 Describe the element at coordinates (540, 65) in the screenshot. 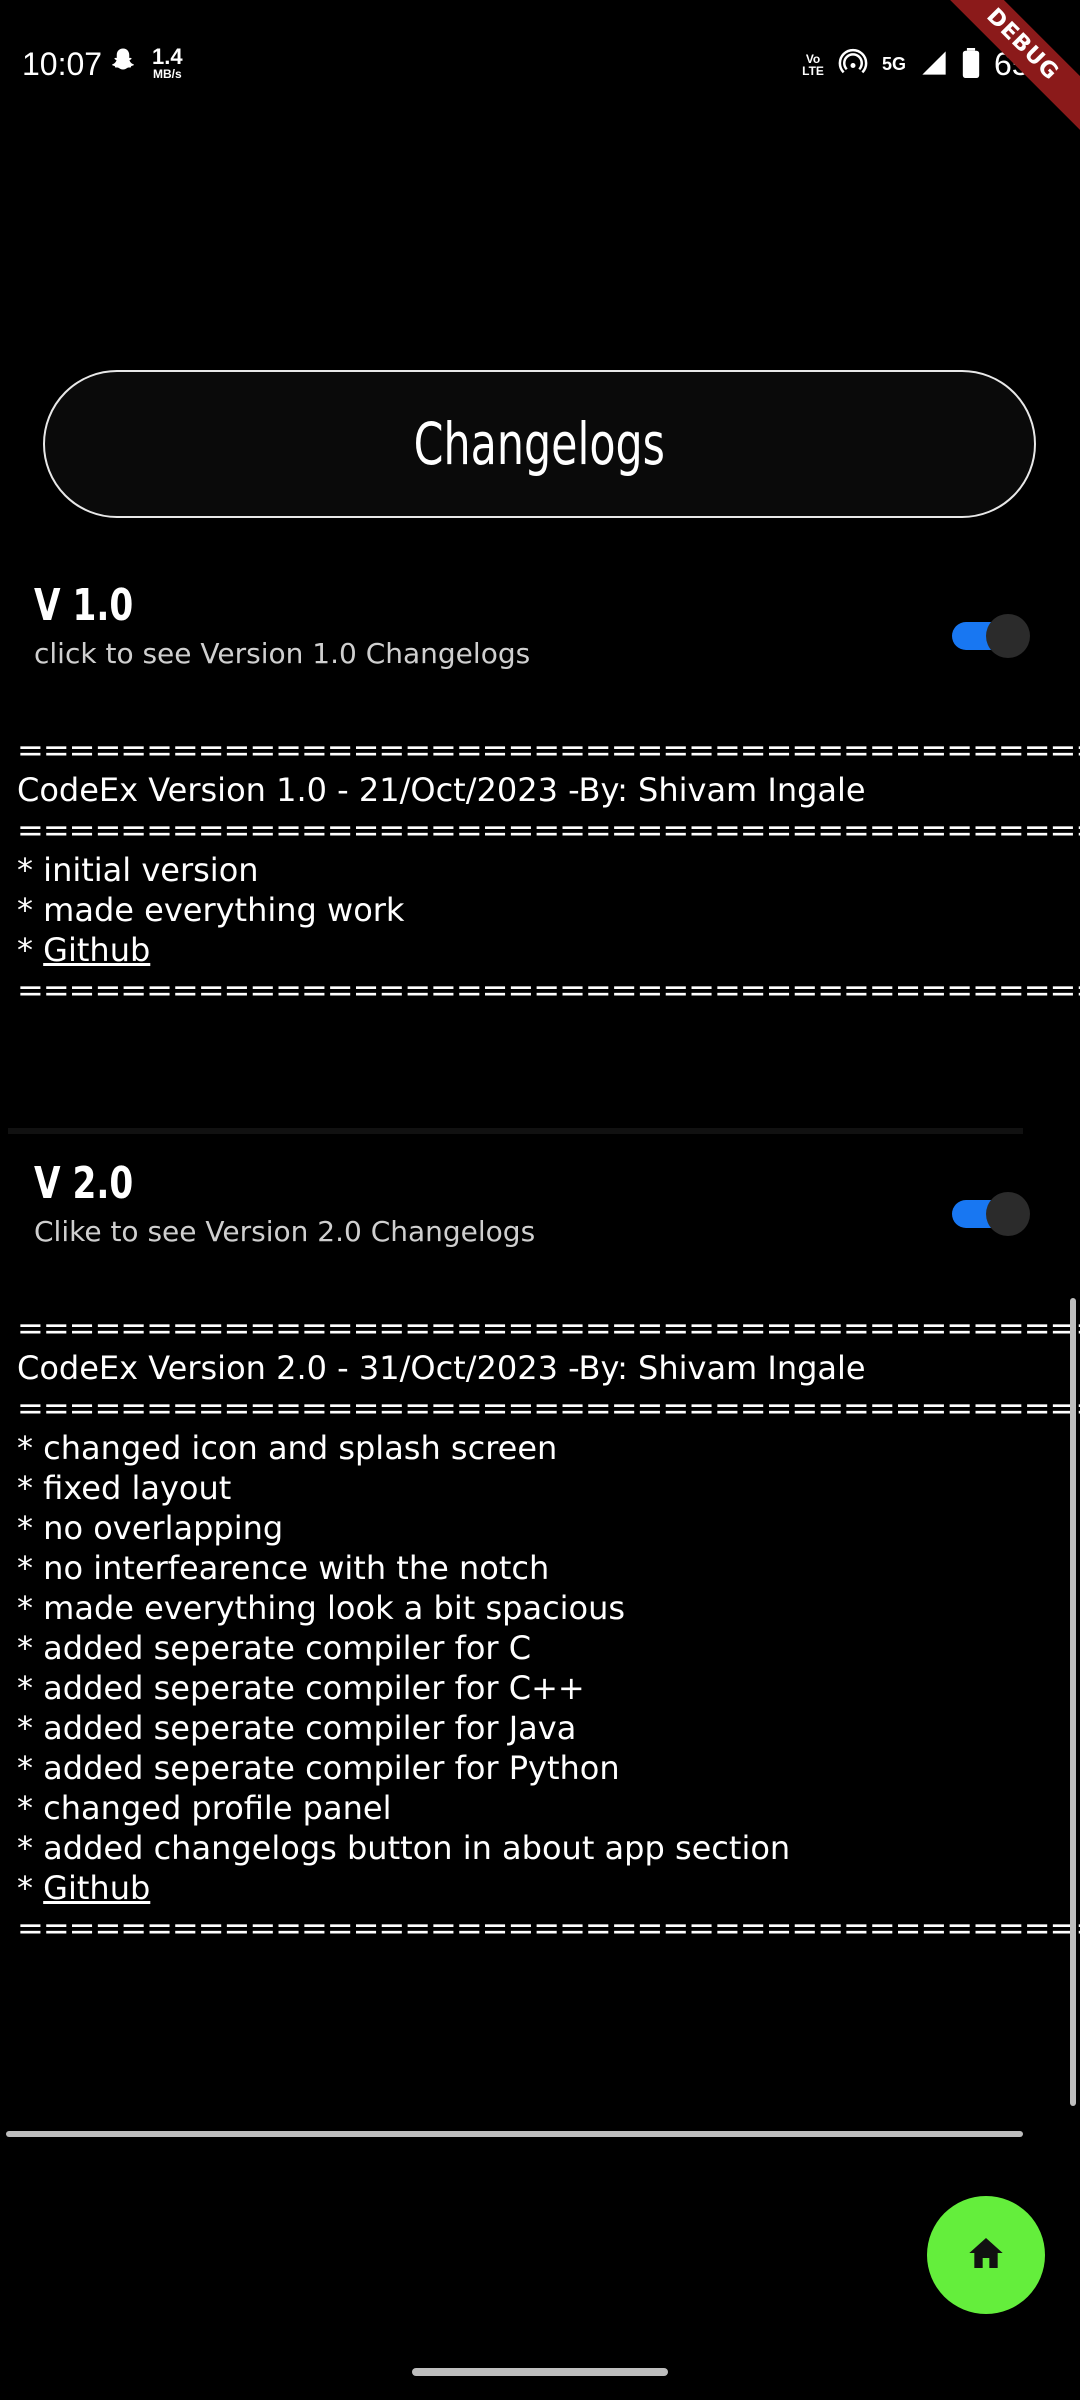

I see `status-bar: 10:07 1.4 MB/s VoLTE 5G 65%` at that location.